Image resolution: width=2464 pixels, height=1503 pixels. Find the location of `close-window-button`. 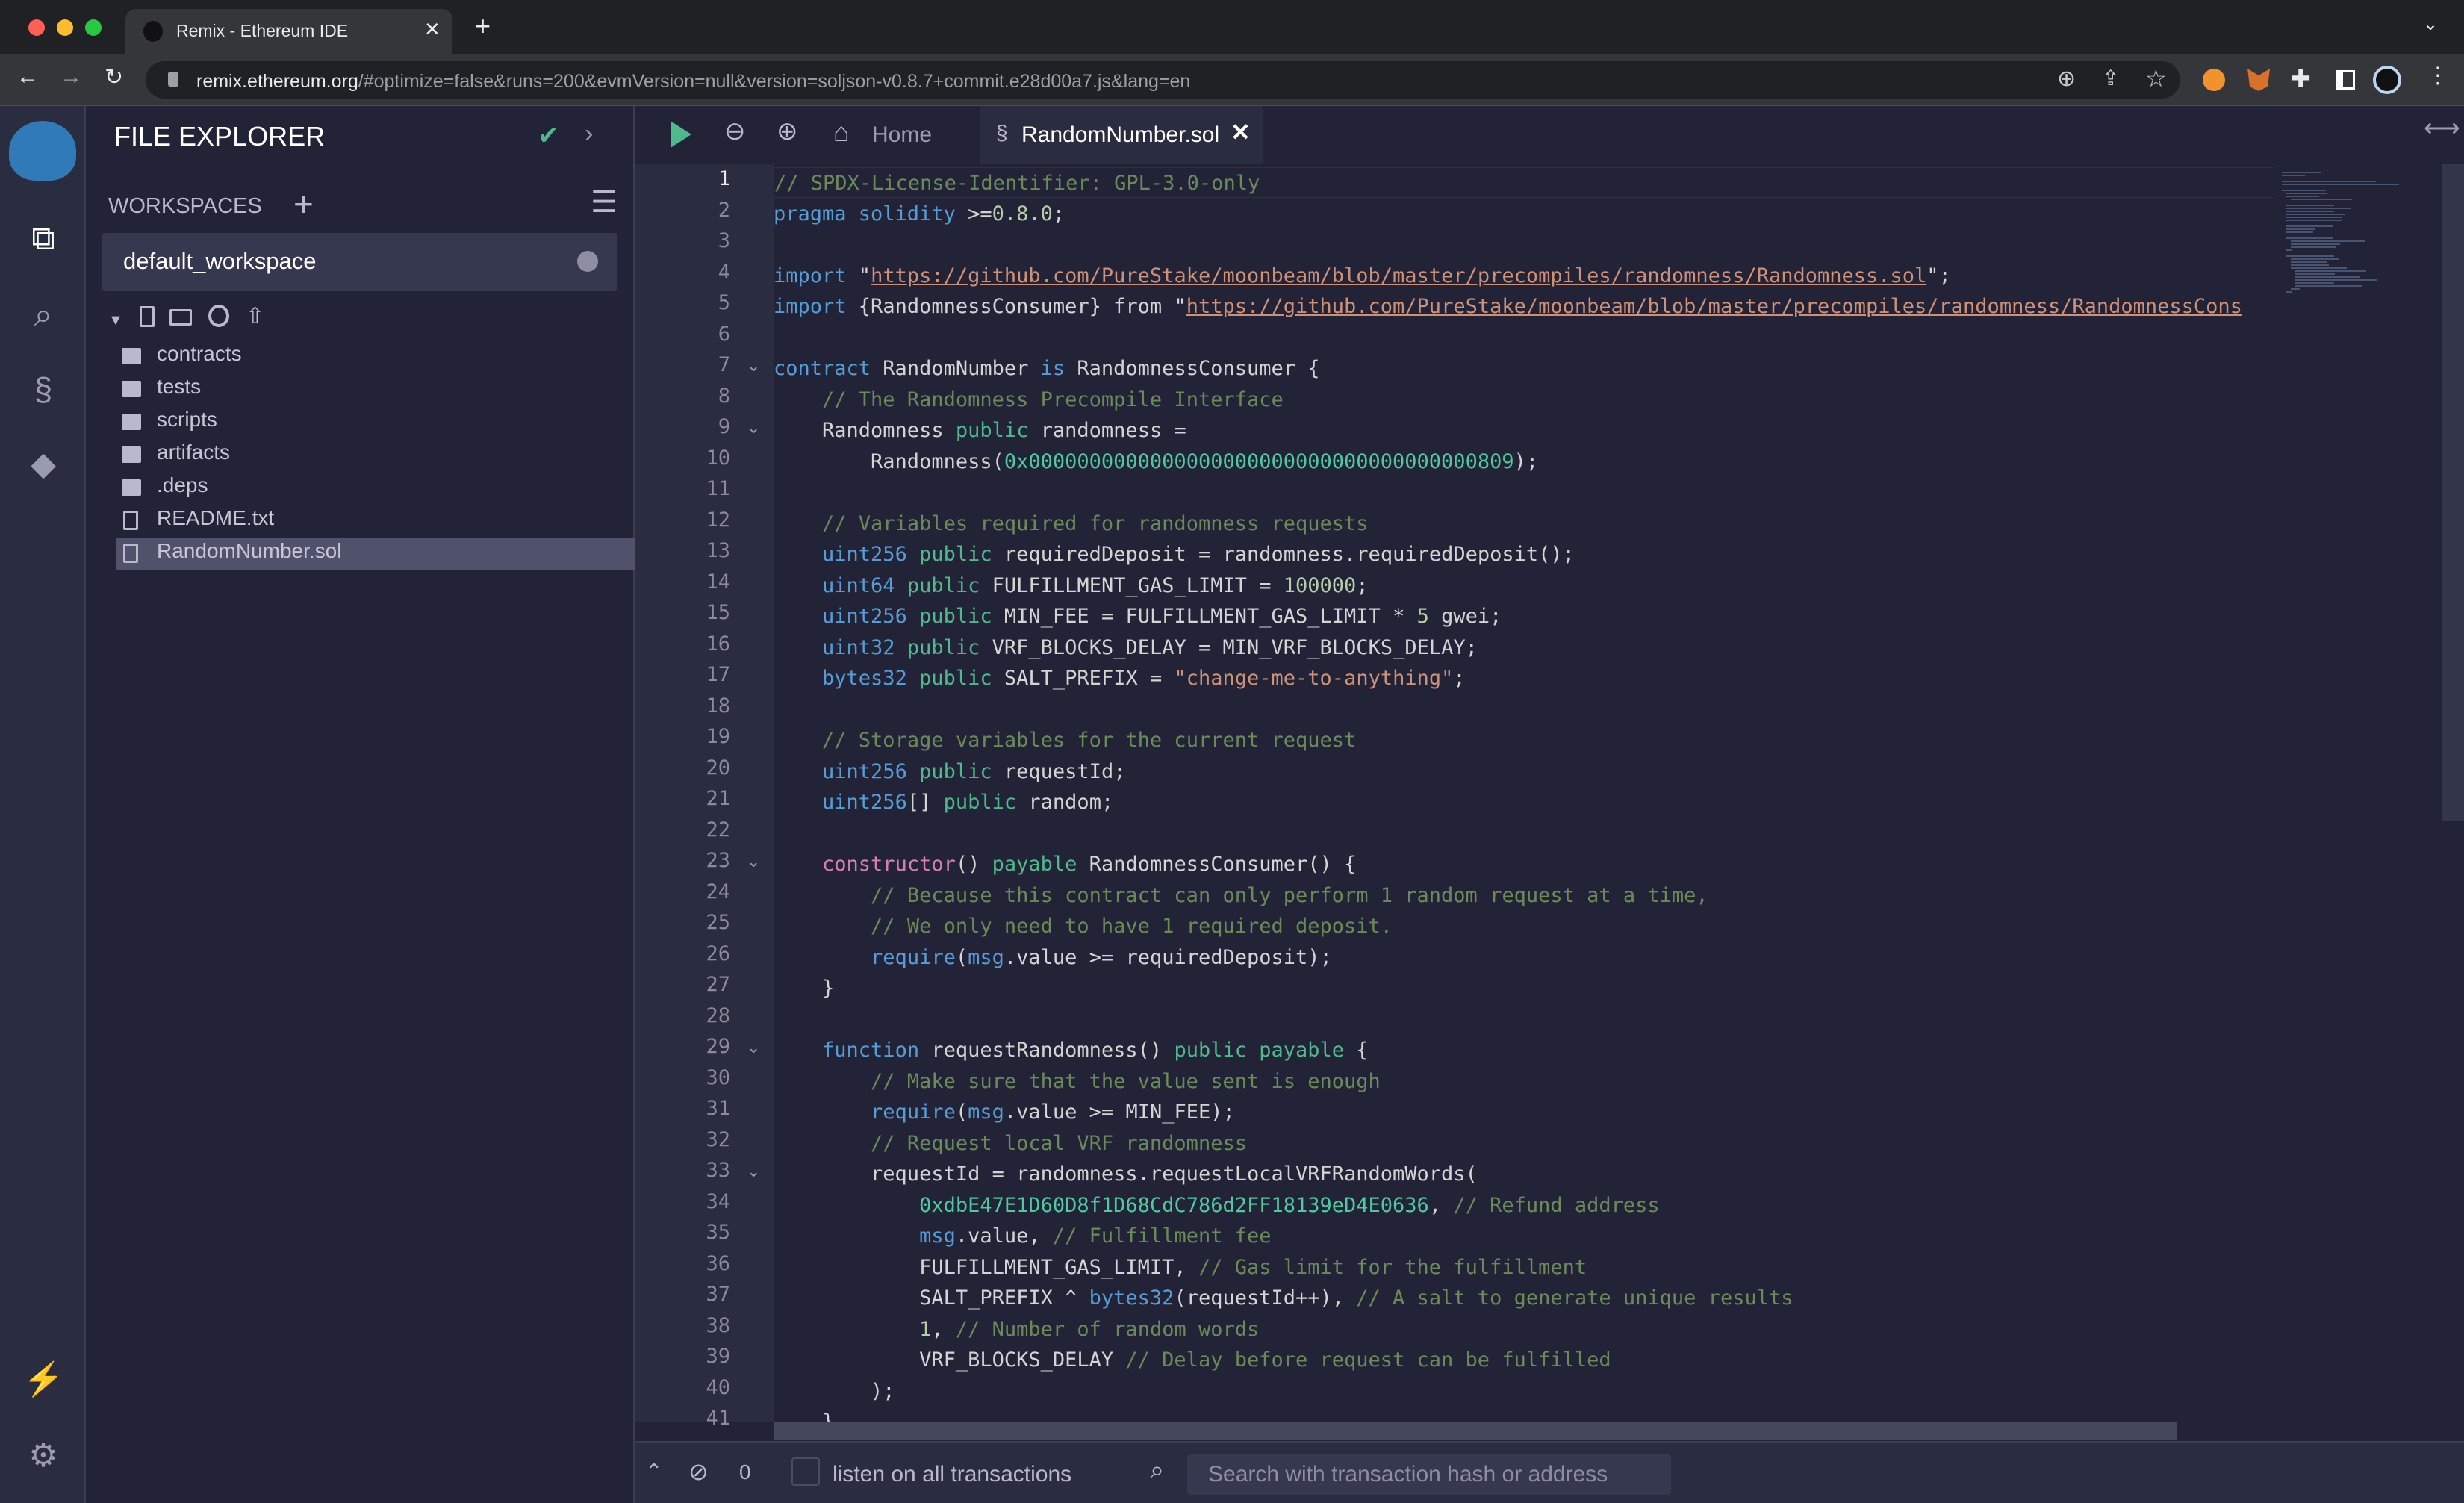

close-window-button is located at coordinates (36, 27).